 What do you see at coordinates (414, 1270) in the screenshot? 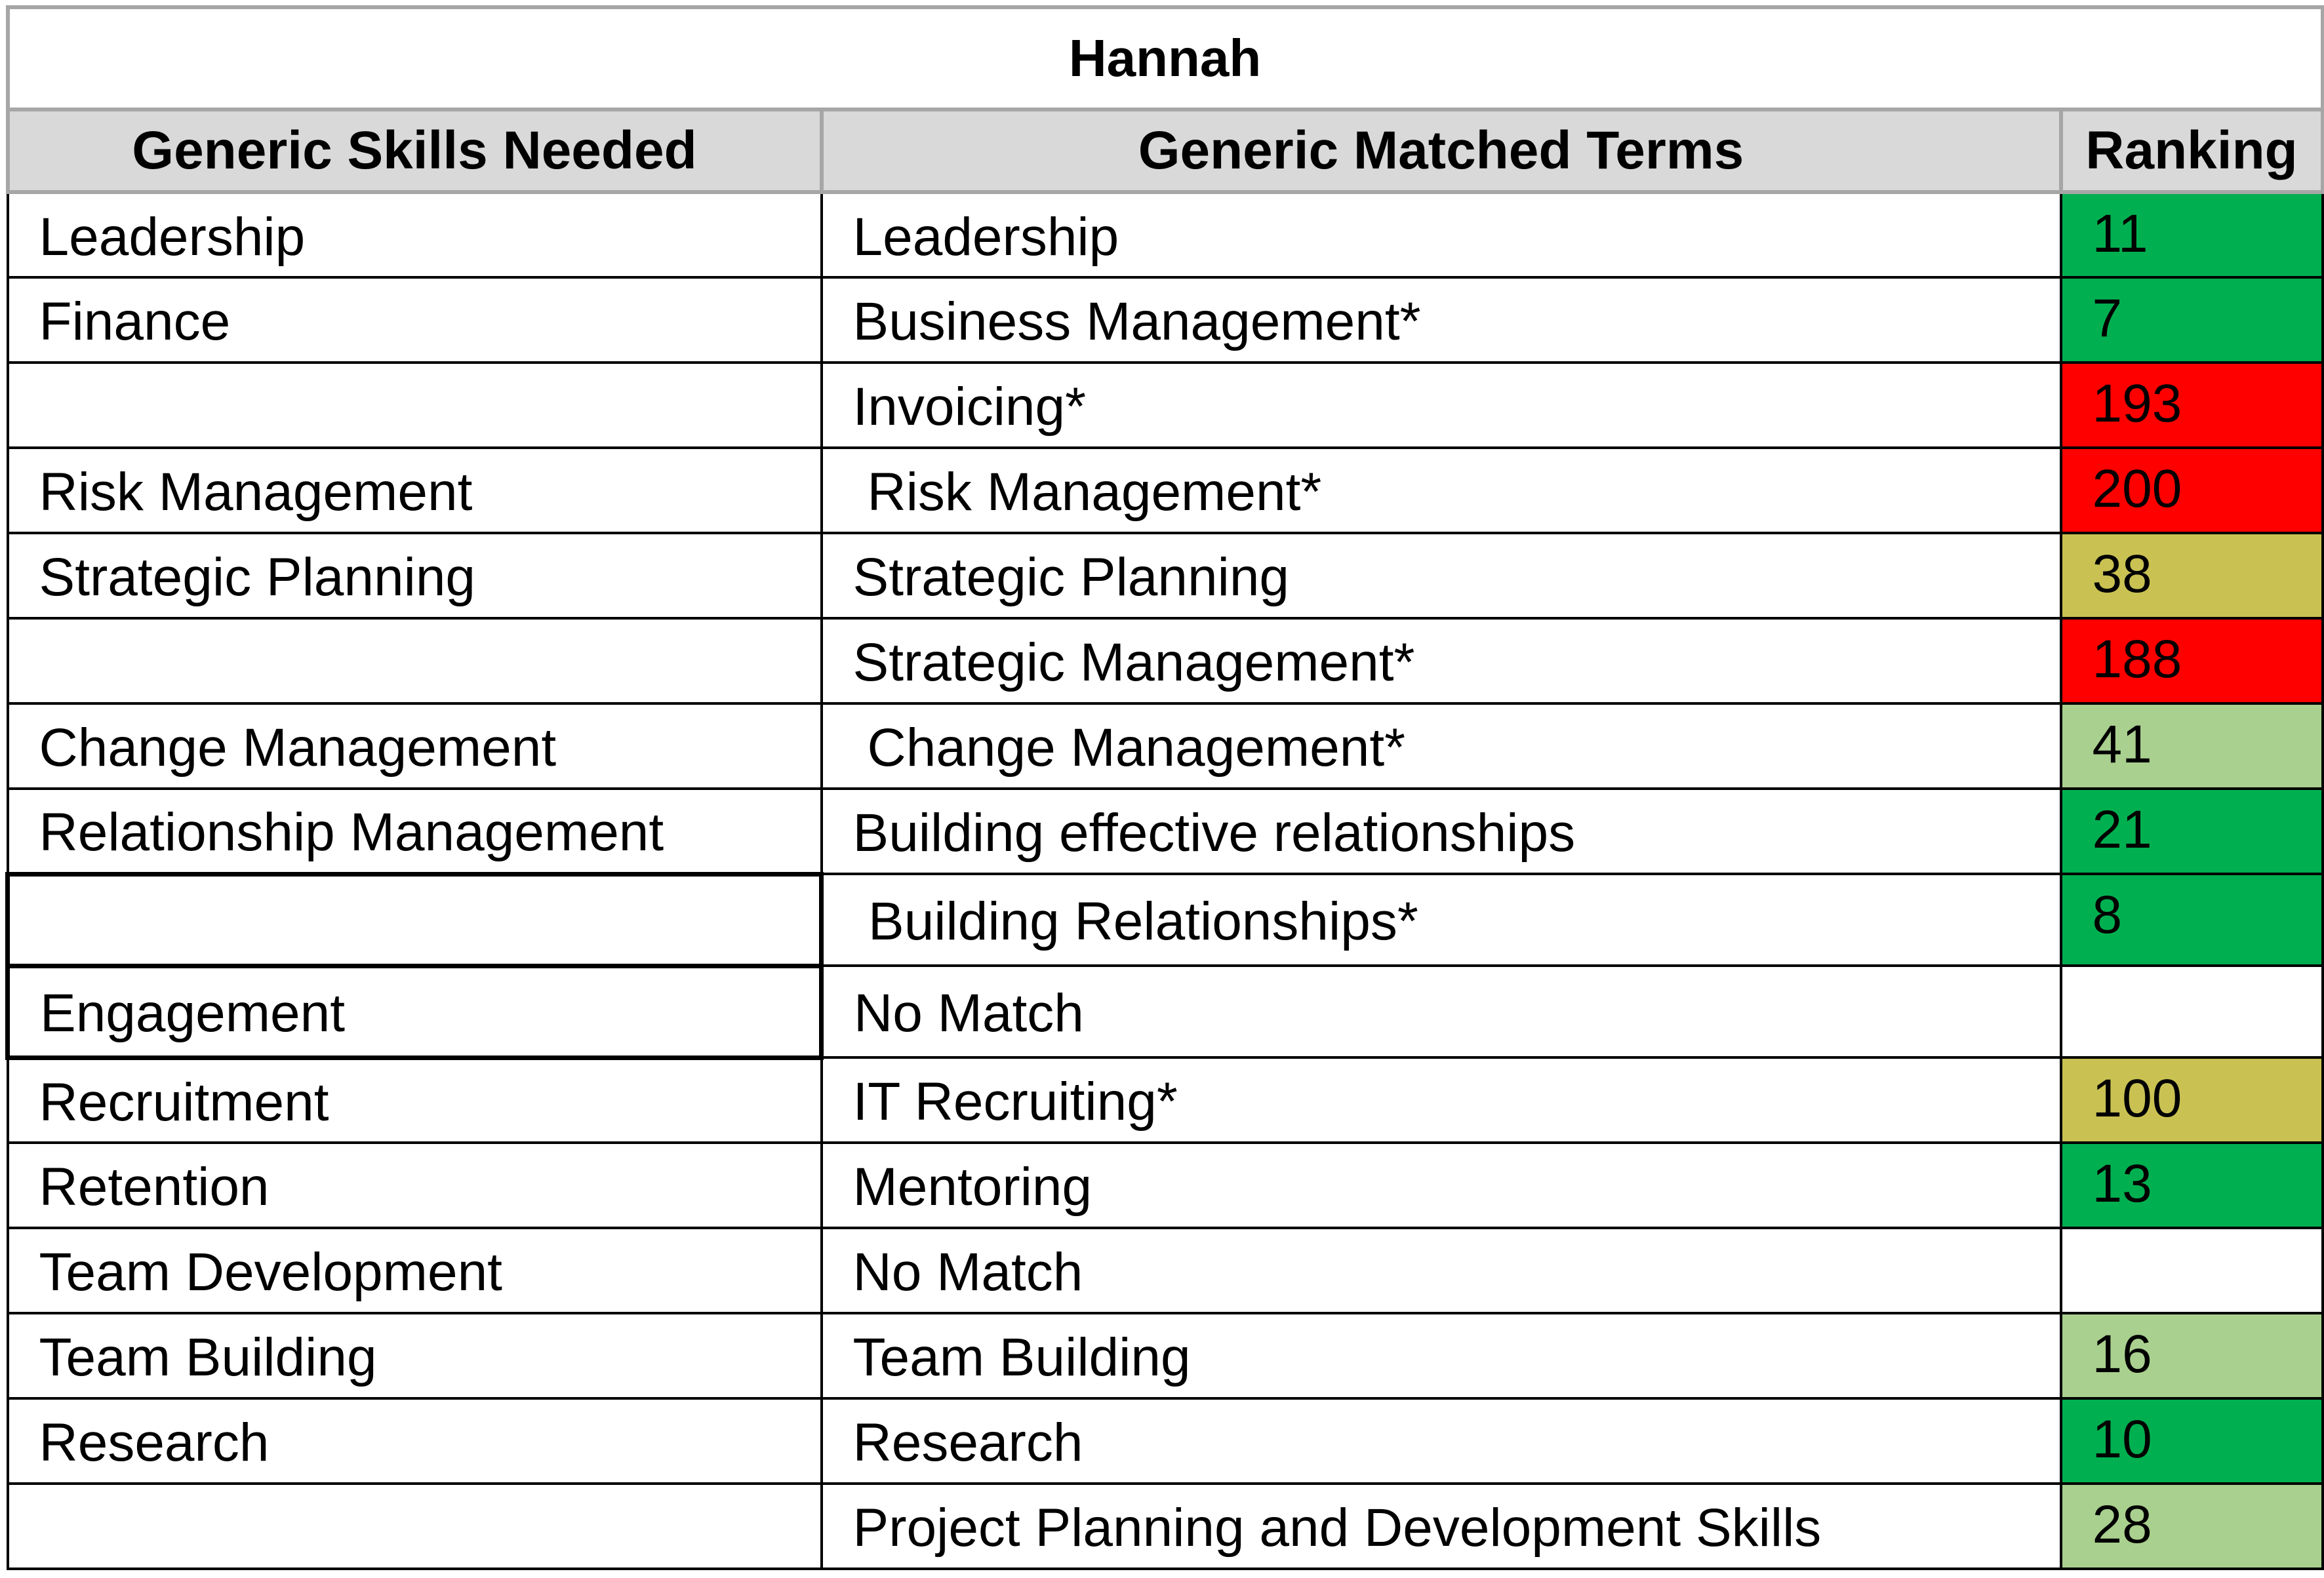
I see `skill-cell: Team Development` at bounding box center [414, 1270].